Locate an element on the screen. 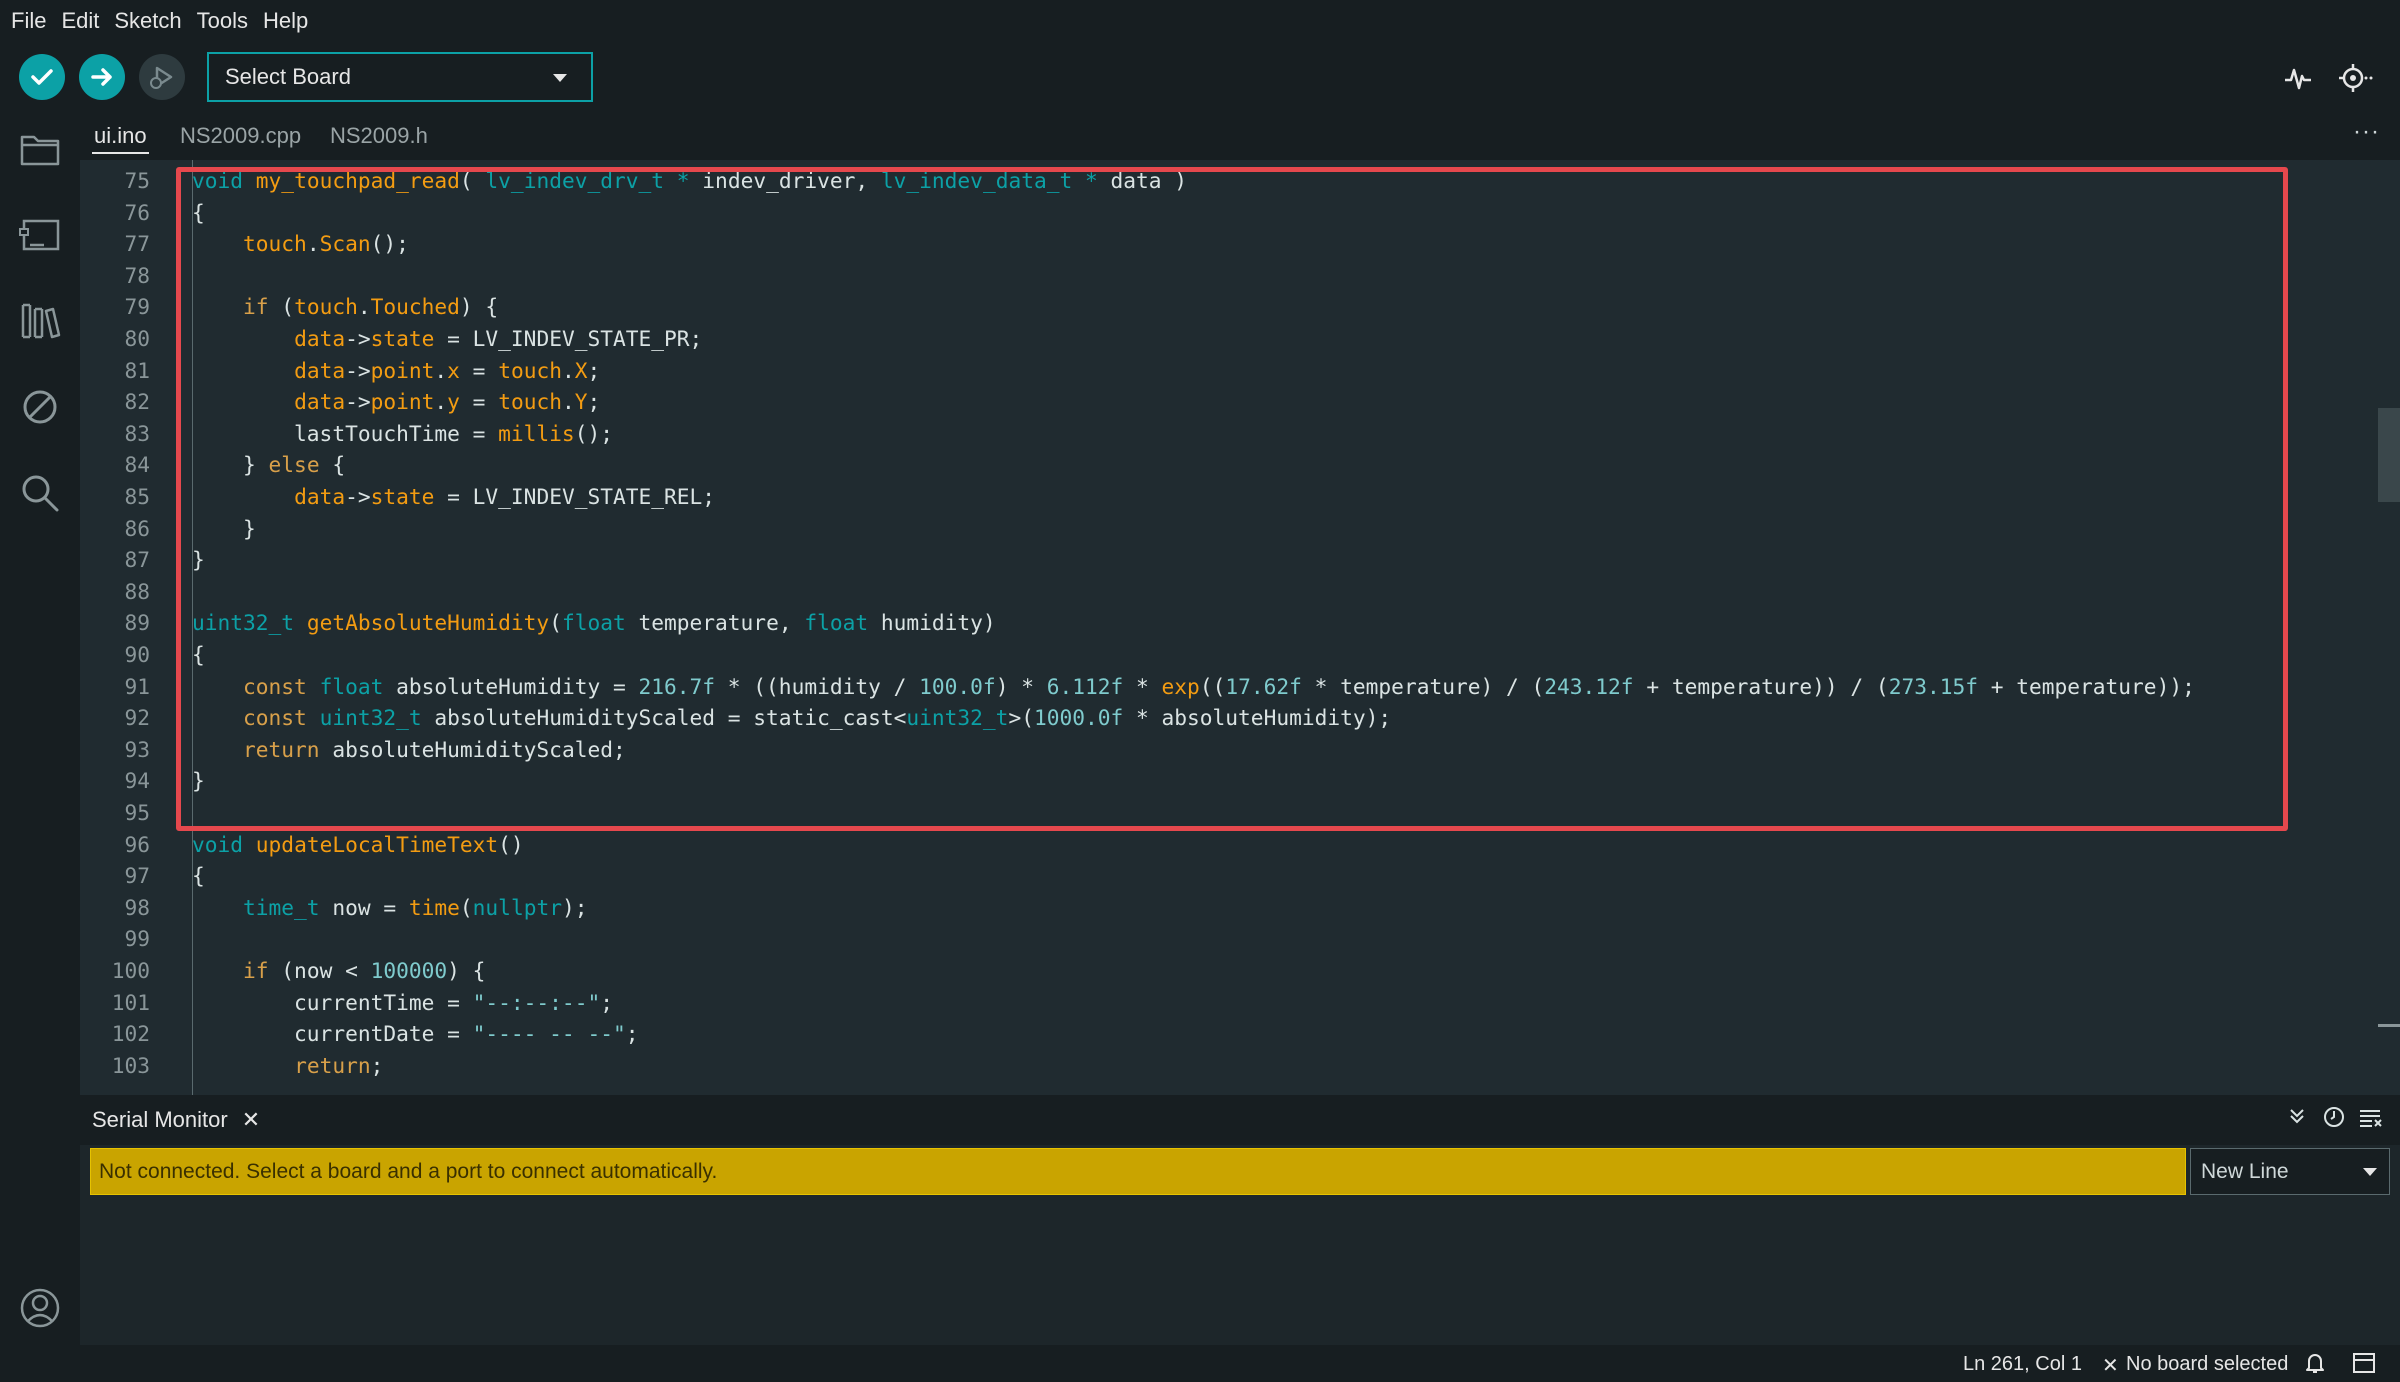 The width and height of the screenshot is (2400, 1382). toggle-panel-icon is located at coordinates (2364, 1366).